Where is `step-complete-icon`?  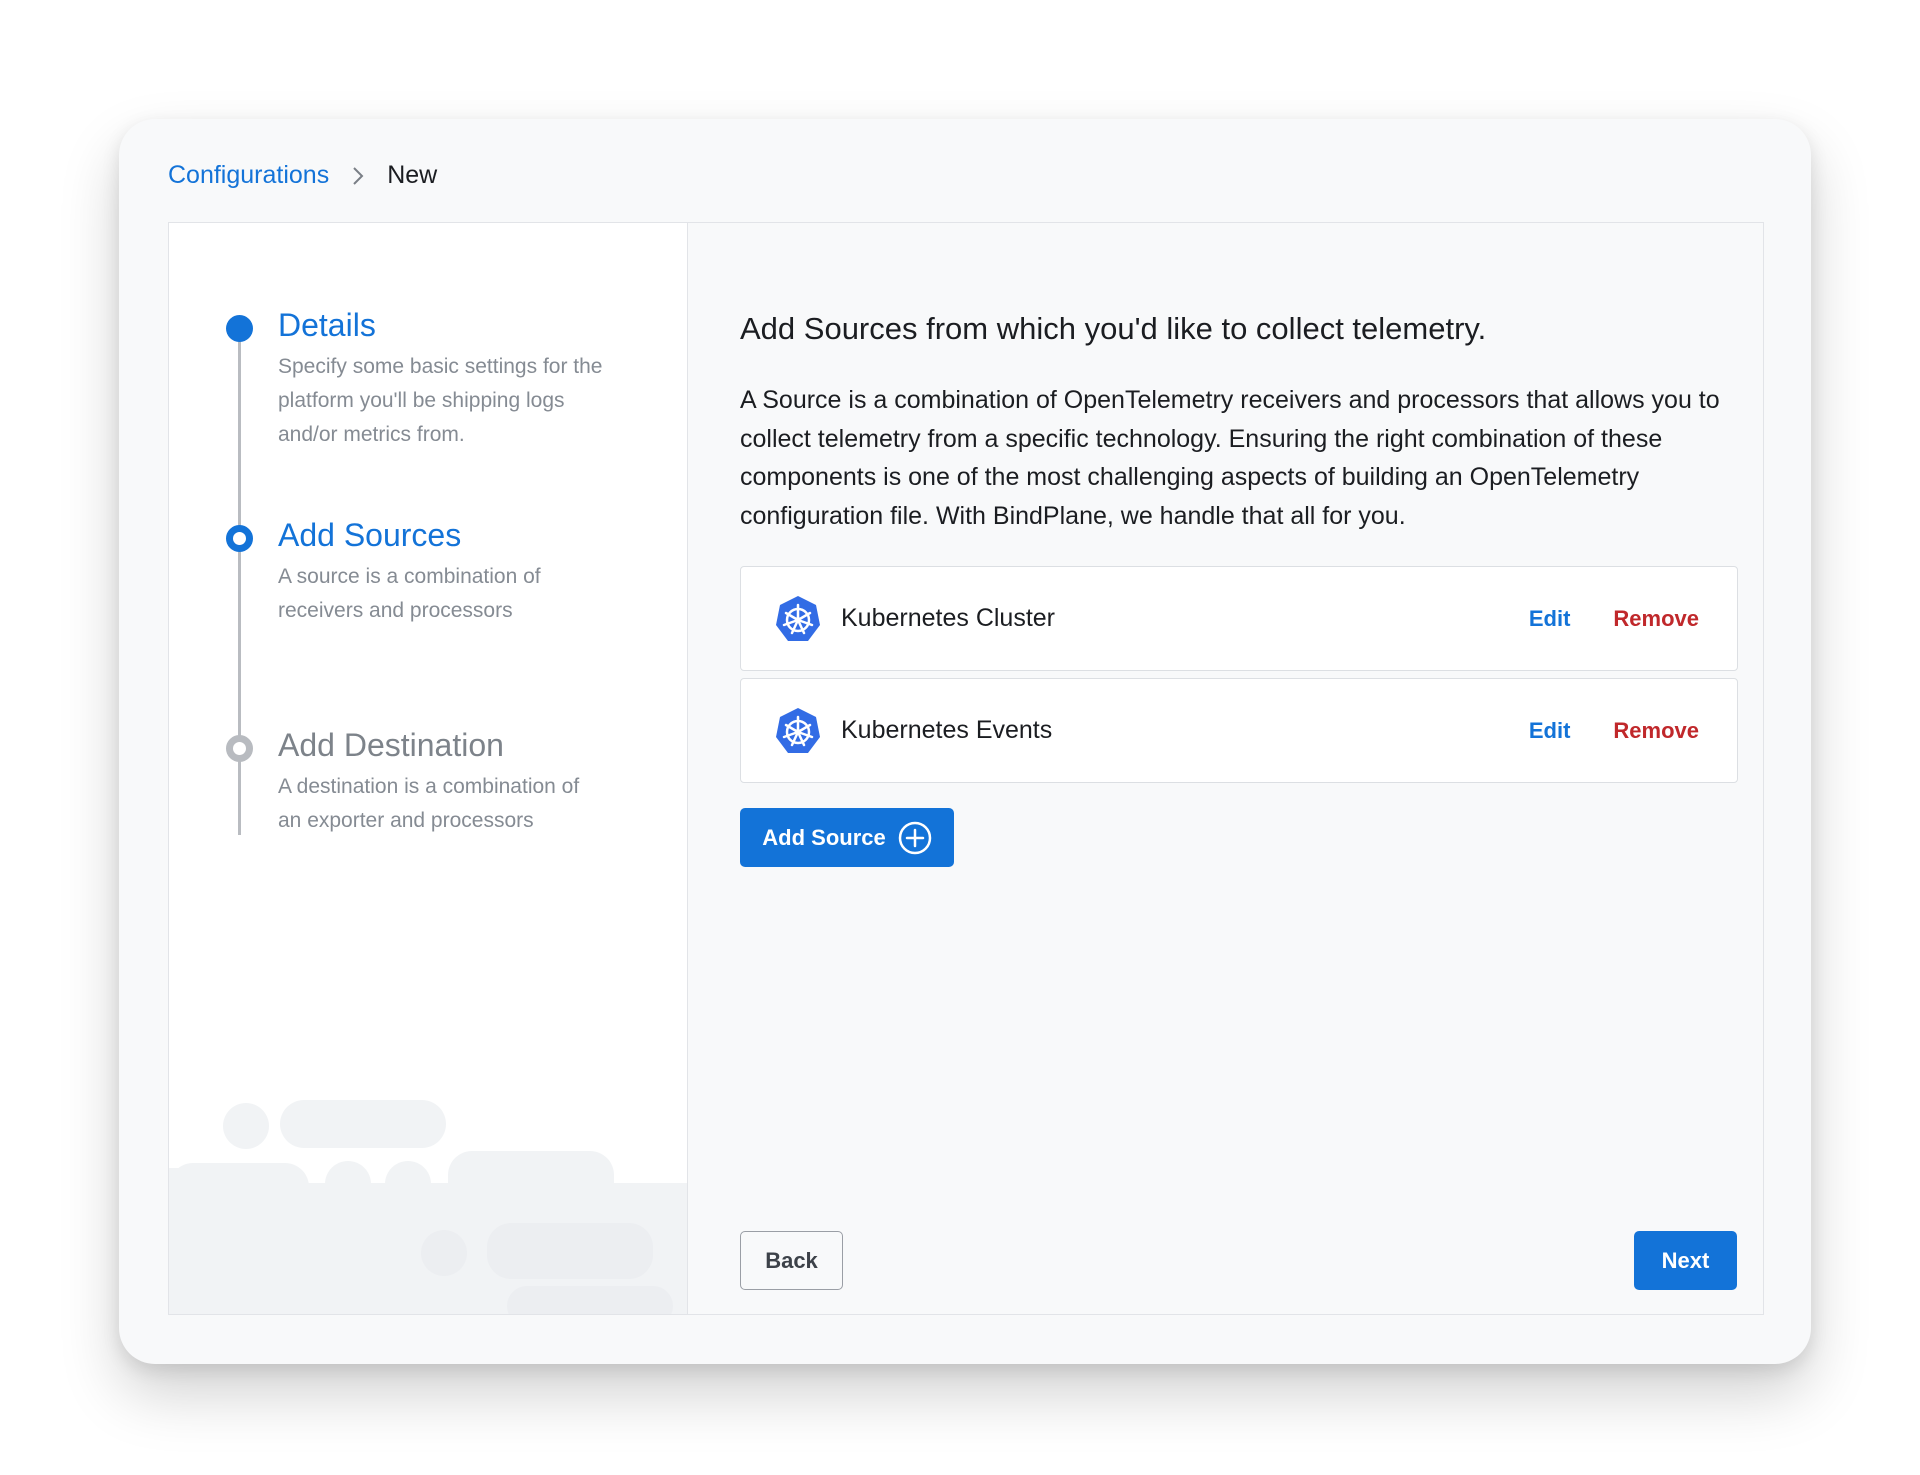
step-complete-icon is located at coordinates (239, 328).